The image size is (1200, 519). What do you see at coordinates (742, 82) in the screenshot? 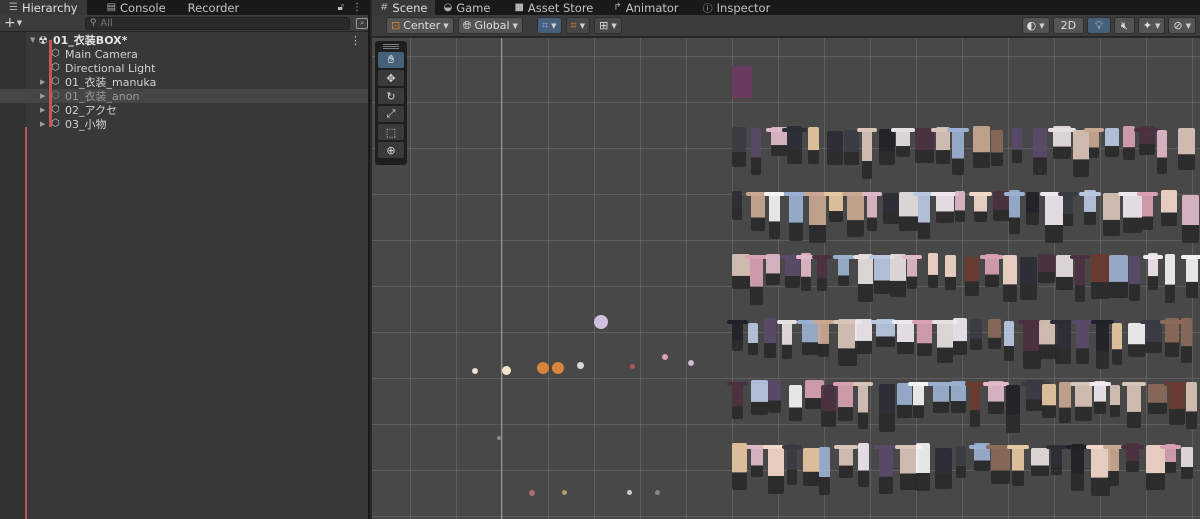
I see `floating-figure` at bounding box center [742, 82].